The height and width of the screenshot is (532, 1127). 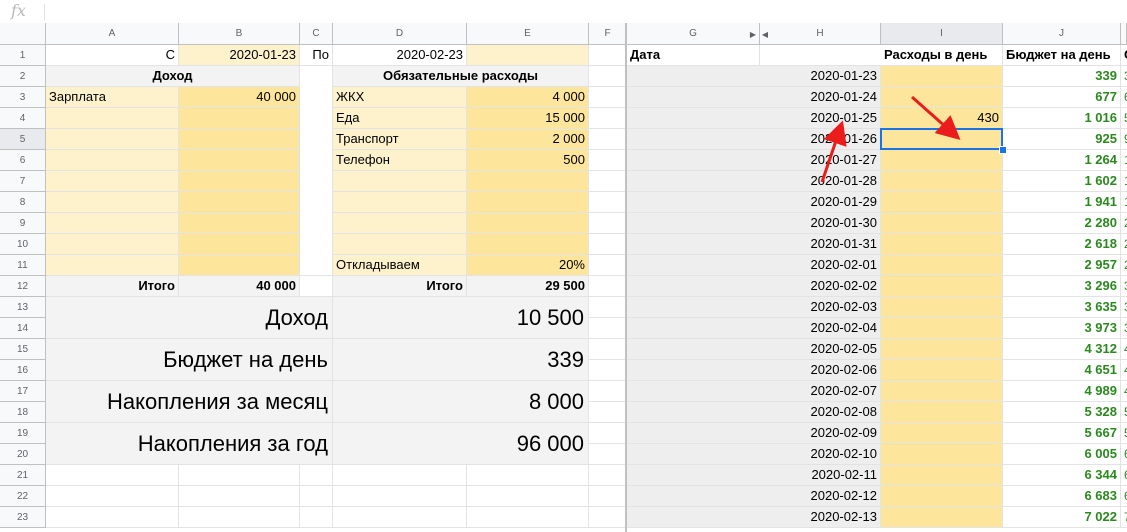 I want to click on table-budget: 5 667, so click(x=1062, y=433).